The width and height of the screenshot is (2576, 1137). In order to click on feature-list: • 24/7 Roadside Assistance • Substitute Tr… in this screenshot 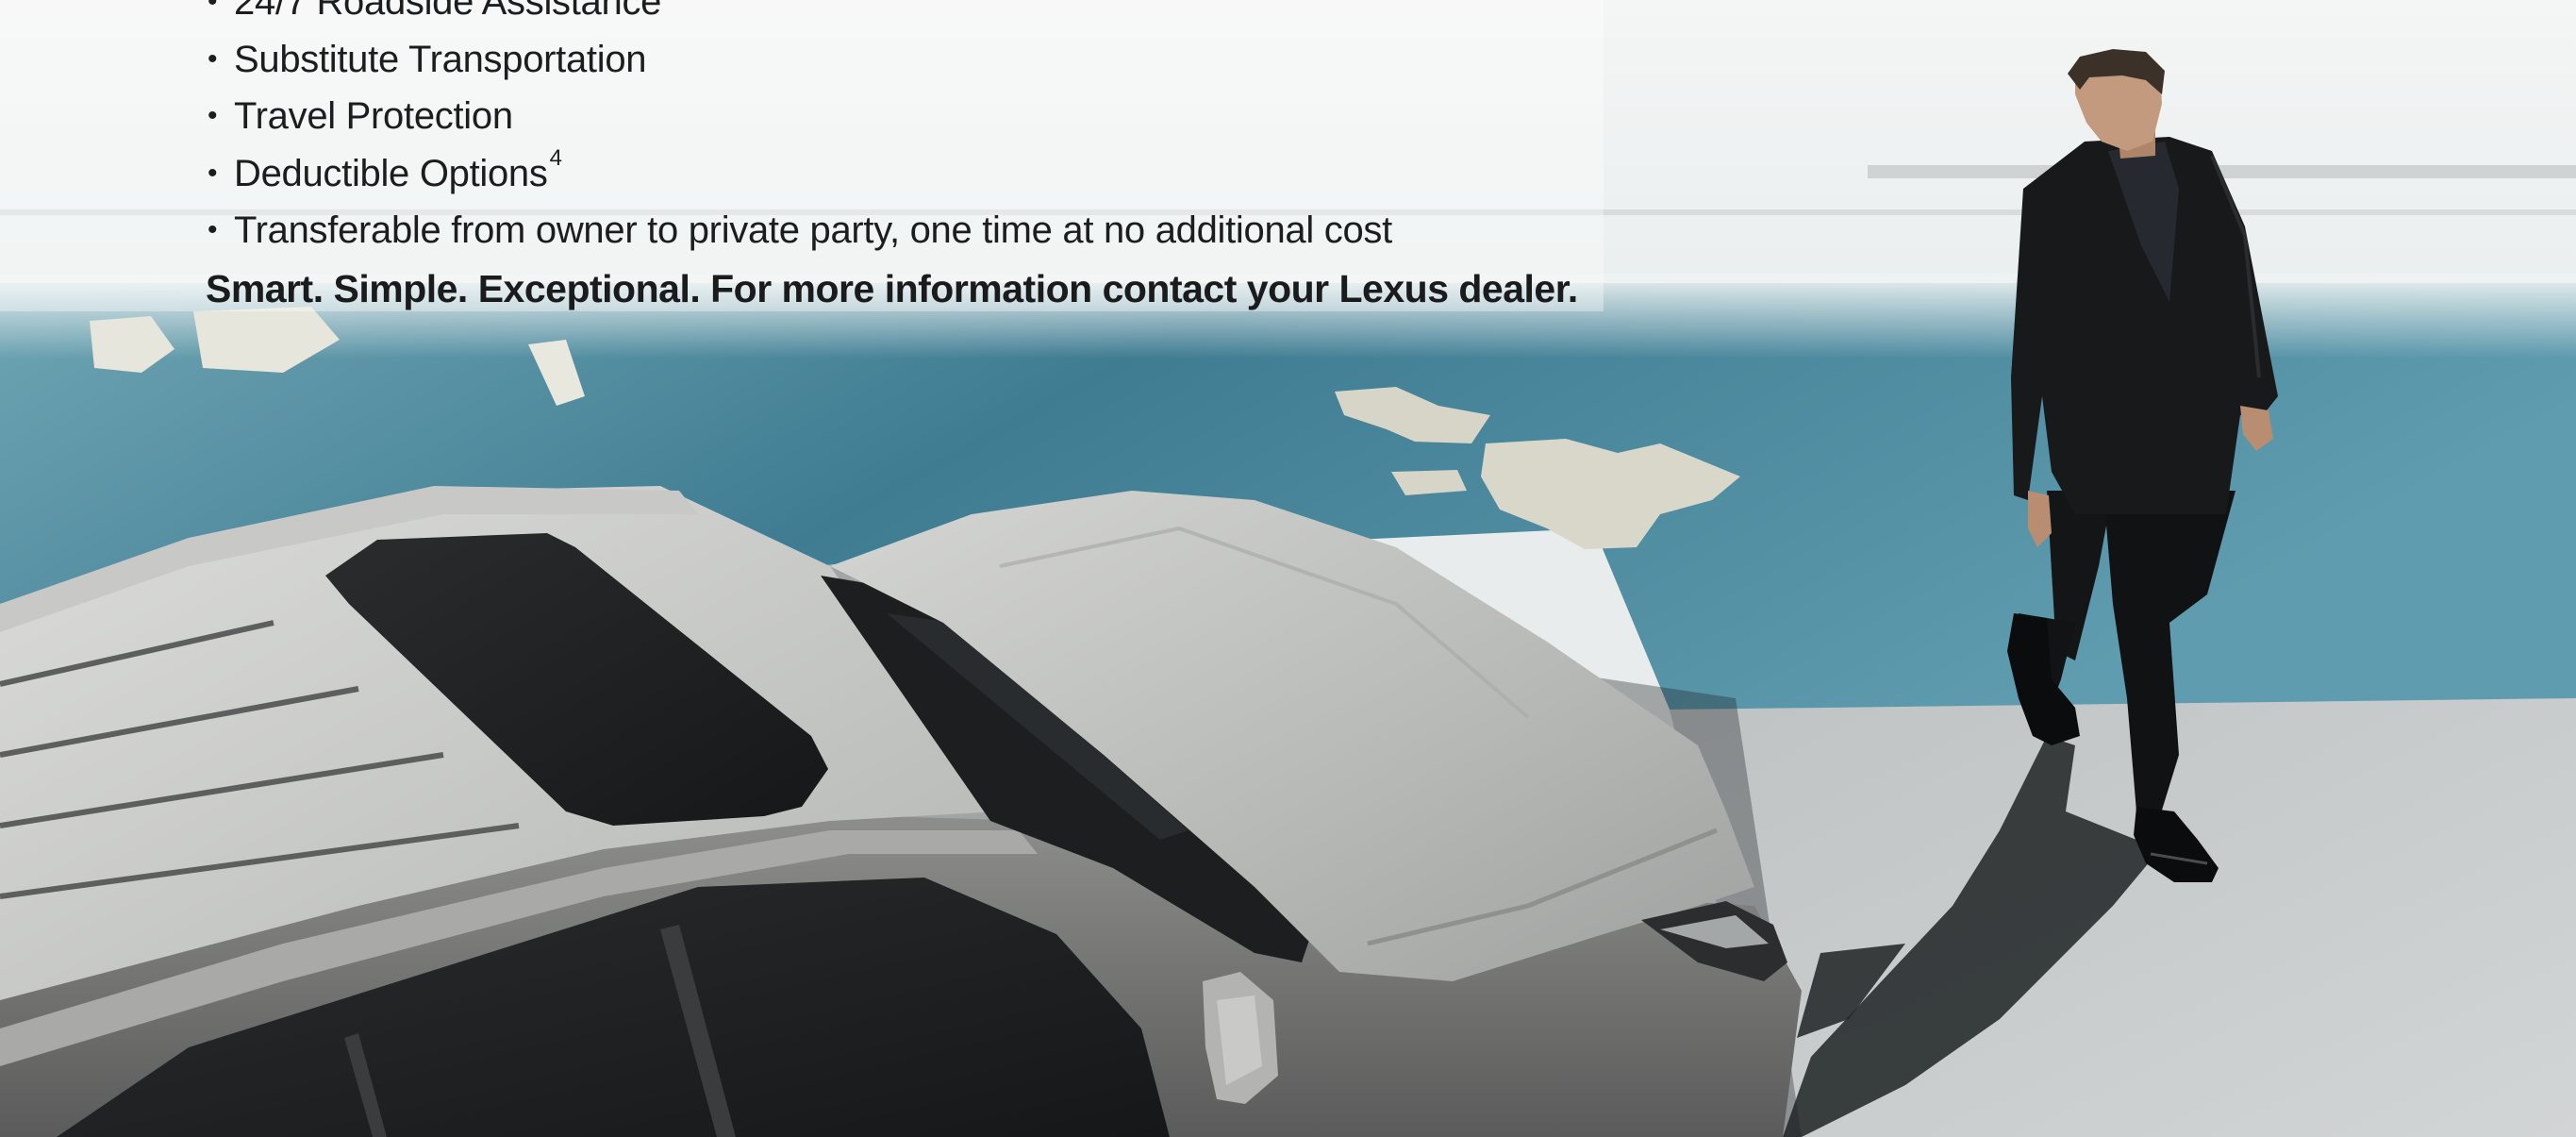, I will do `click(1008, 129)`.